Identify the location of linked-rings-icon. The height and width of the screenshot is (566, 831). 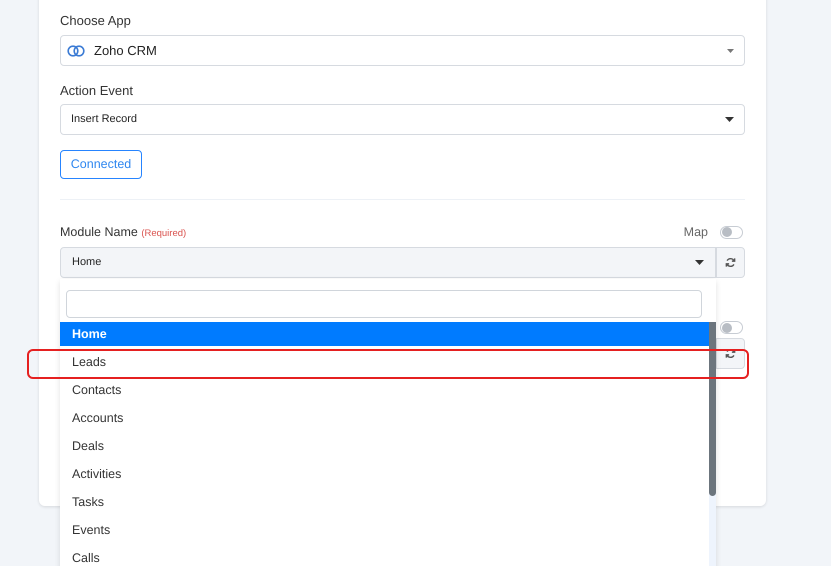
(76, 50).